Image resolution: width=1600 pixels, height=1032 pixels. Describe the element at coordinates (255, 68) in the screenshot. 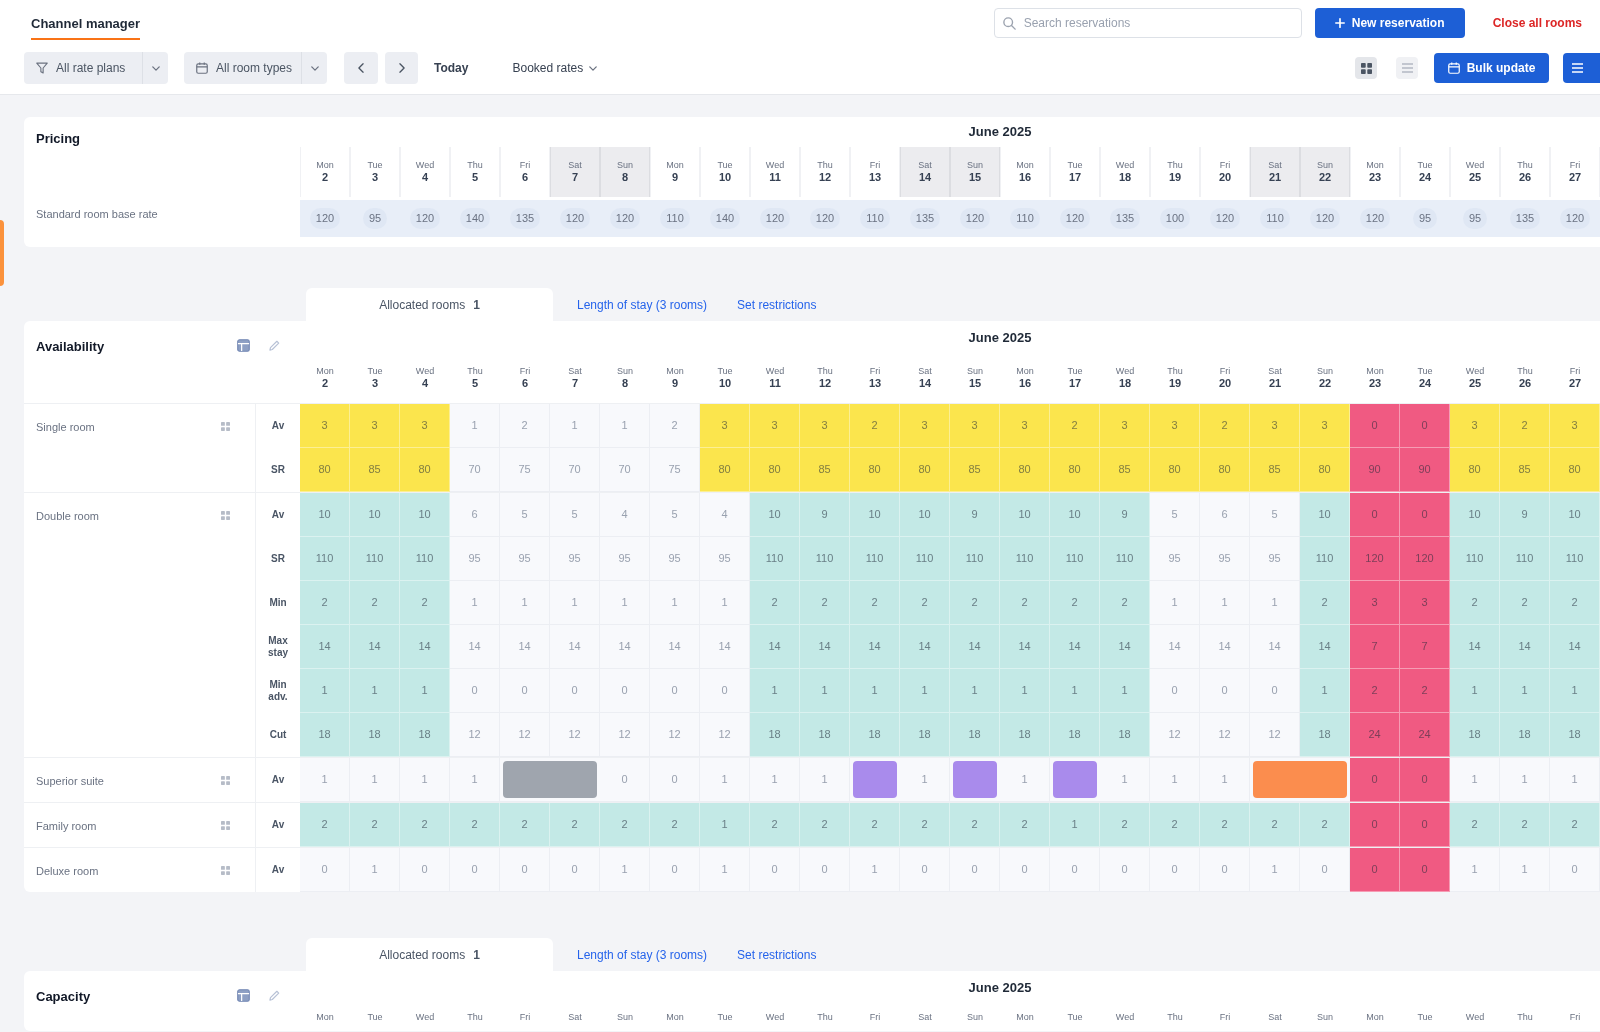

I see `filter-dropdown: All room types` at that location.